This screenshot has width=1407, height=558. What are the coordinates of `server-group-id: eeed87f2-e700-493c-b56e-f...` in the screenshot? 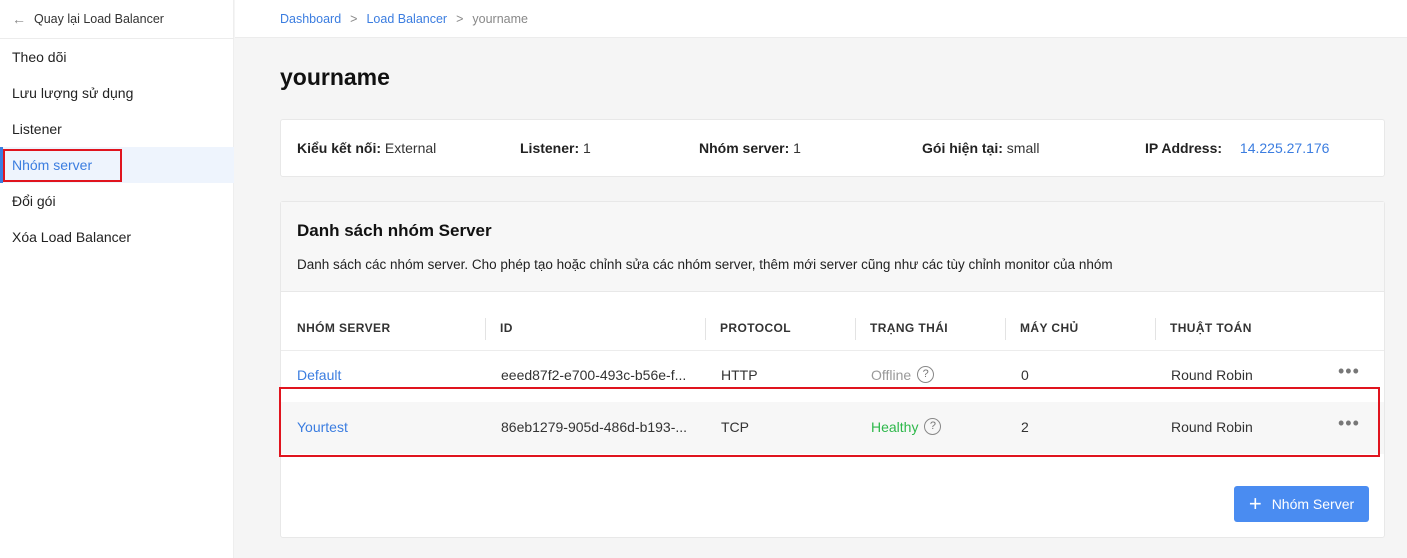 It's located at (594, 375).